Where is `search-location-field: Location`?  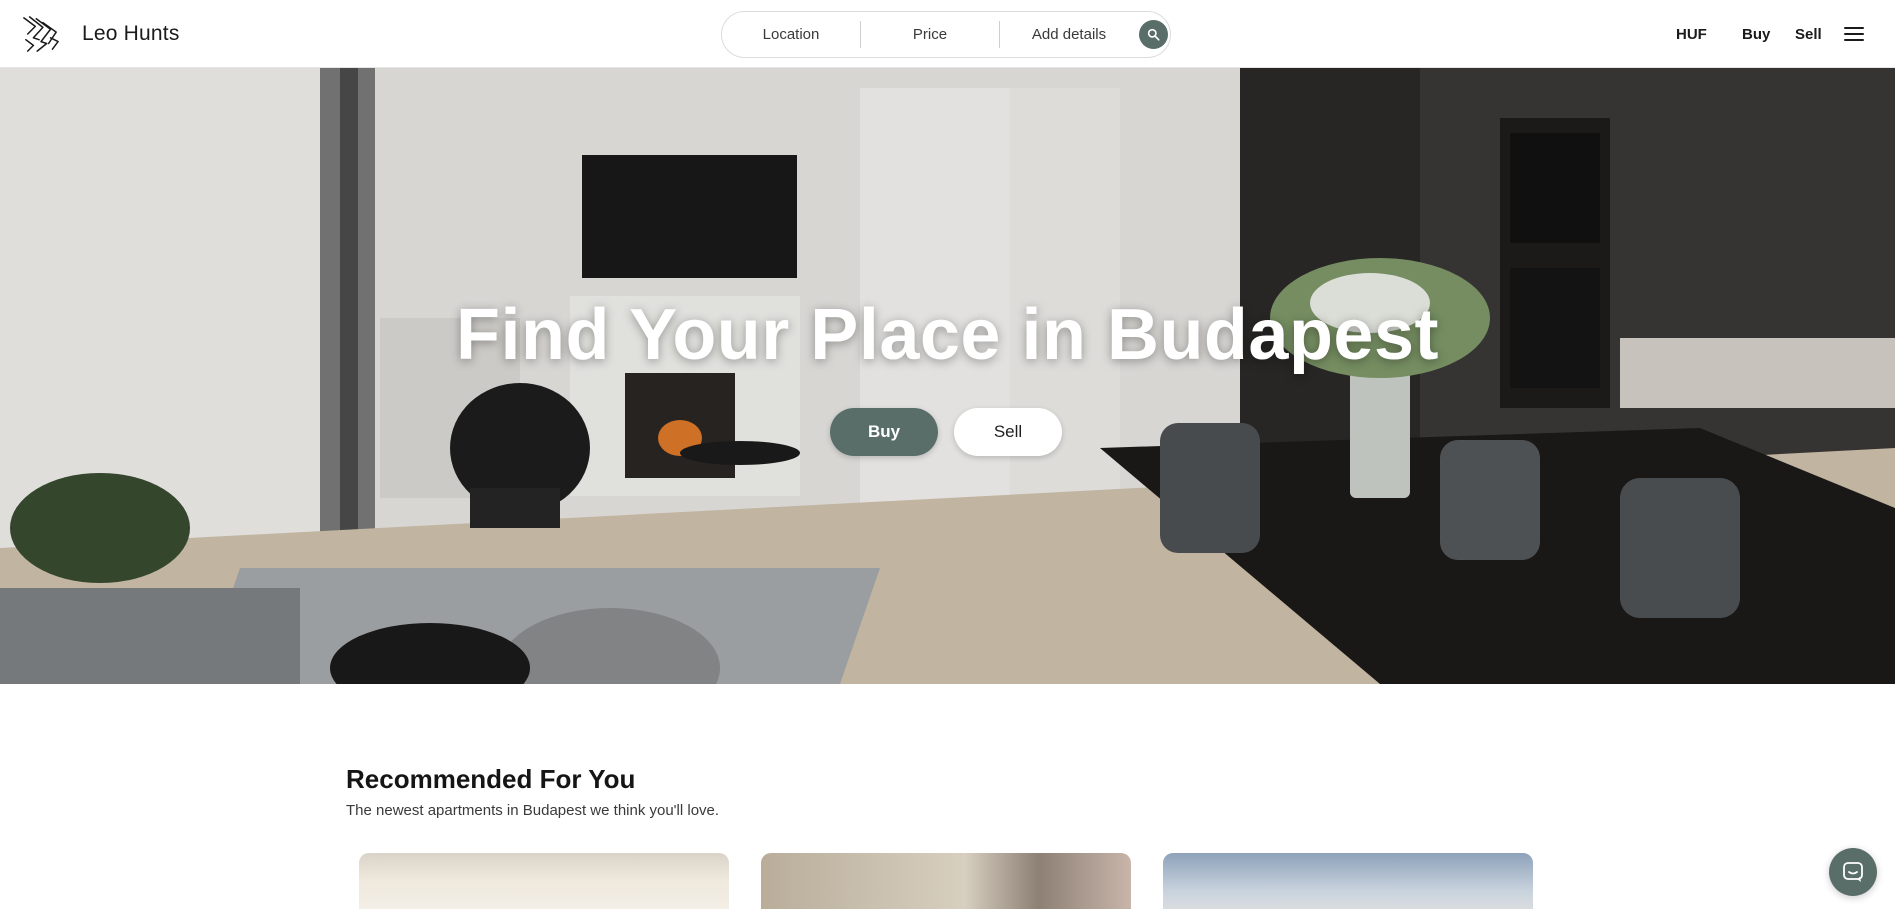 search-location-field: Location is located at coordinates (791, 34).